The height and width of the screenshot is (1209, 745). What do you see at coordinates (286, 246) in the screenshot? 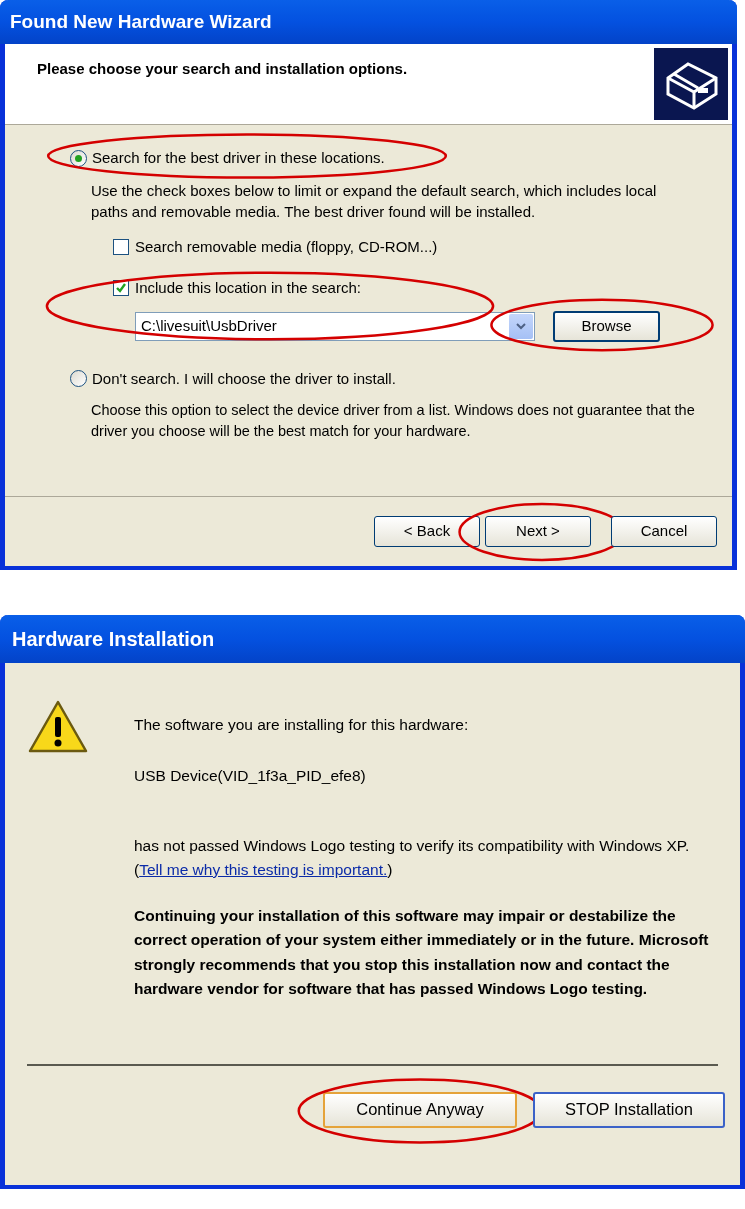
I see `checkbox-label: Search removable media (floppy, CD-ROM...)` at bounding box center [286, 246].